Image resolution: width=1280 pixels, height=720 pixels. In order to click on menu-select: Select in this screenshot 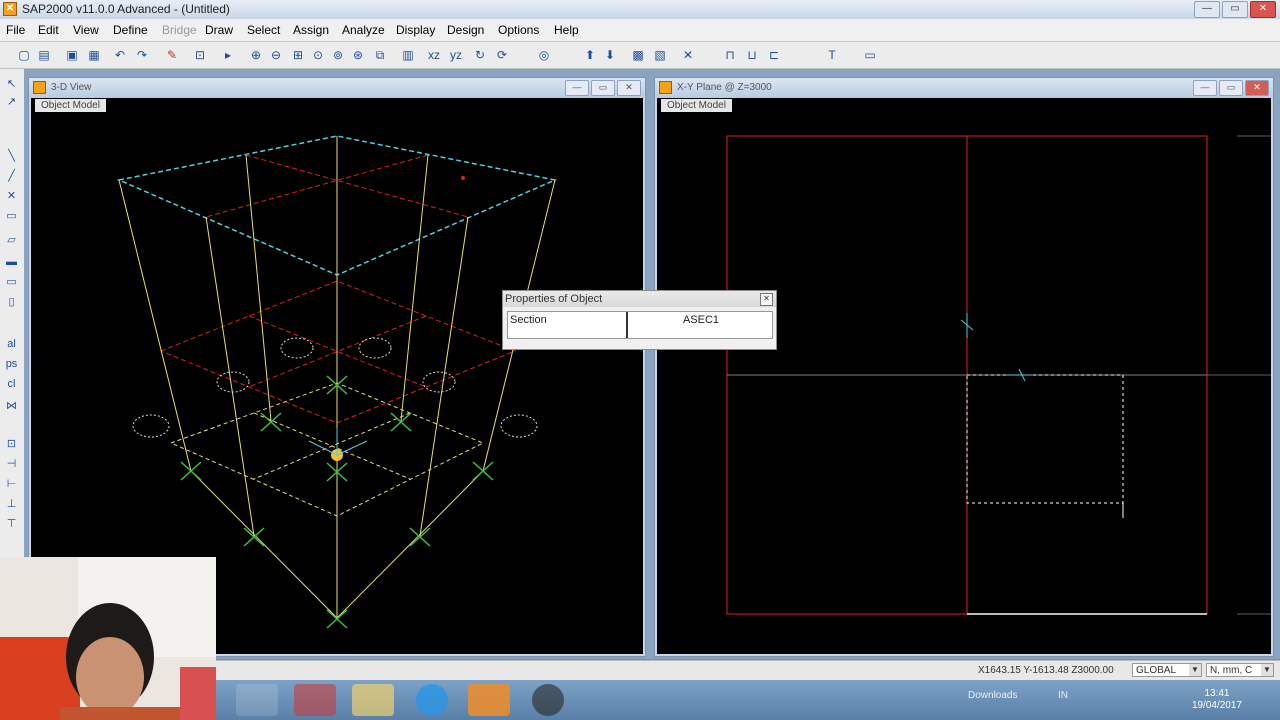, I will do `click(263, 30)`.